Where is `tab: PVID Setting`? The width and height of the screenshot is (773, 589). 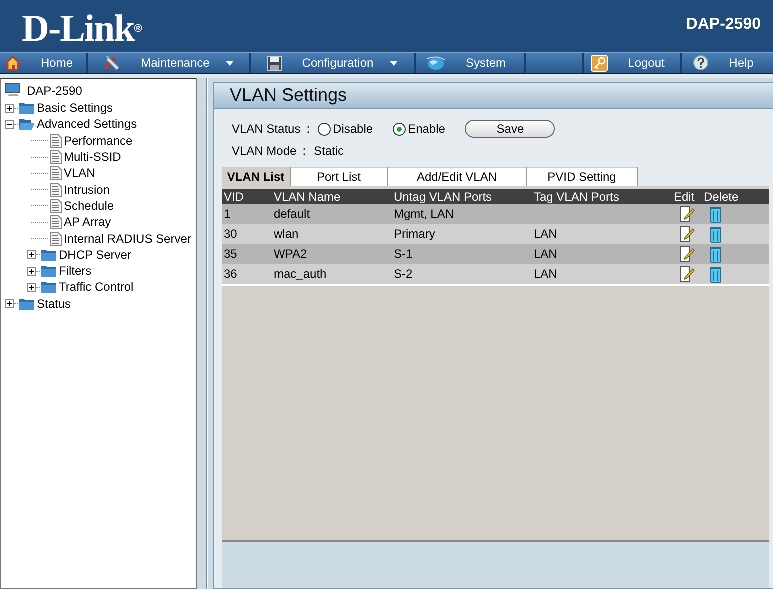
tab: PVID Setting is located at coordinates (582, 176).